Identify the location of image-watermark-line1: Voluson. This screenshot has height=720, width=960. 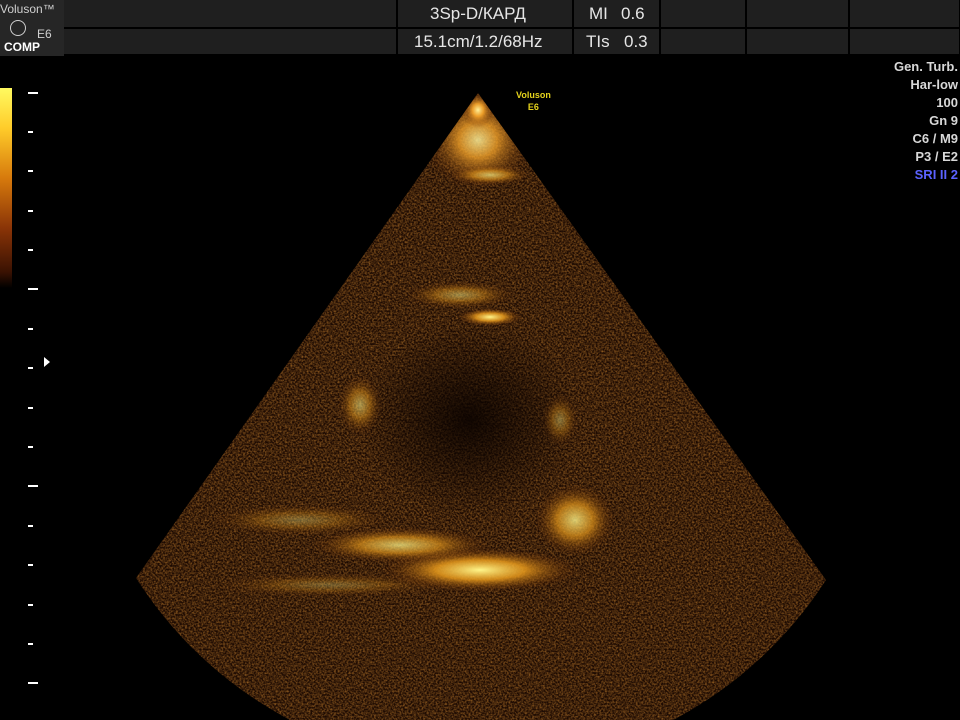
(533, 95).